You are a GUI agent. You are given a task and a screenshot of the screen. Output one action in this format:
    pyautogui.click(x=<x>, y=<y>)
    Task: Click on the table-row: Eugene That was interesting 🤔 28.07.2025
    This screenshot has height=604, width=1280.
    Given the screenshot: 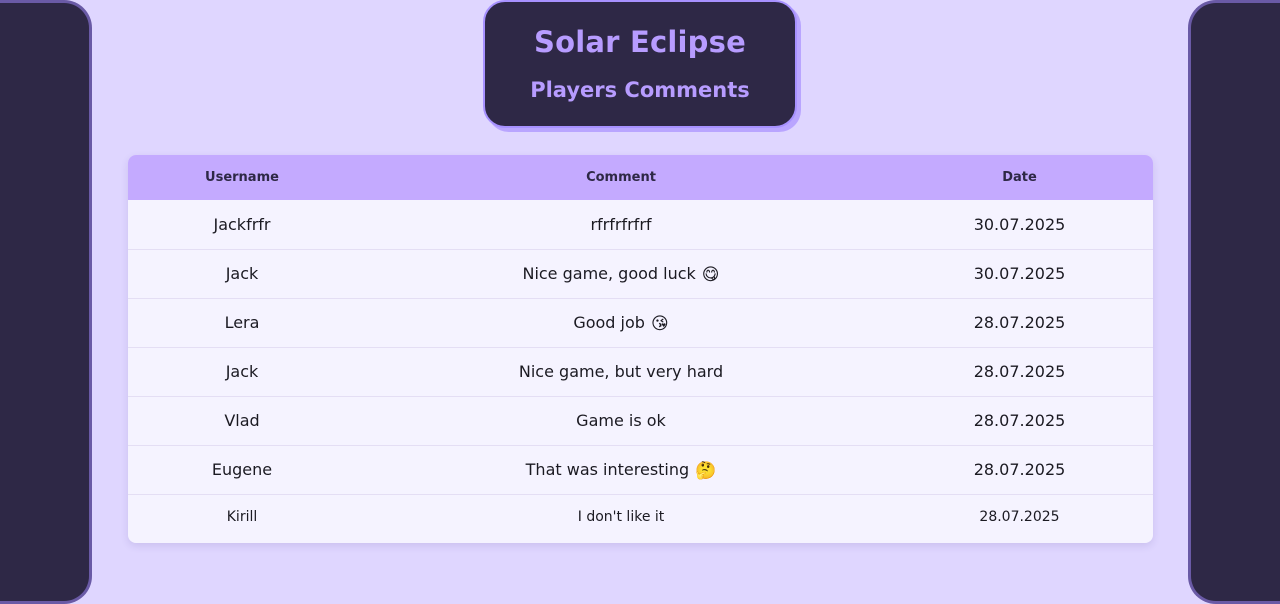 What is the action you would take?
    pyautogui.click(x=640, y=469)
    